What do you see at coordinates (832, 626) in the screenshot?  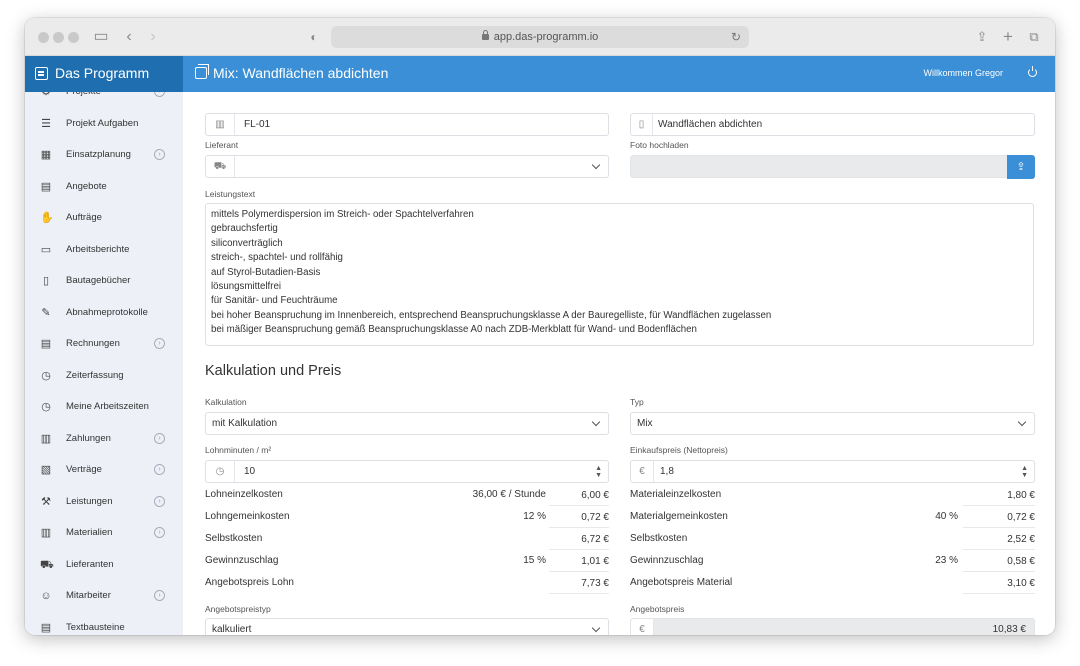 I see `angebotspreis-field: € 10,83 €` at bounding box center [832, 626].